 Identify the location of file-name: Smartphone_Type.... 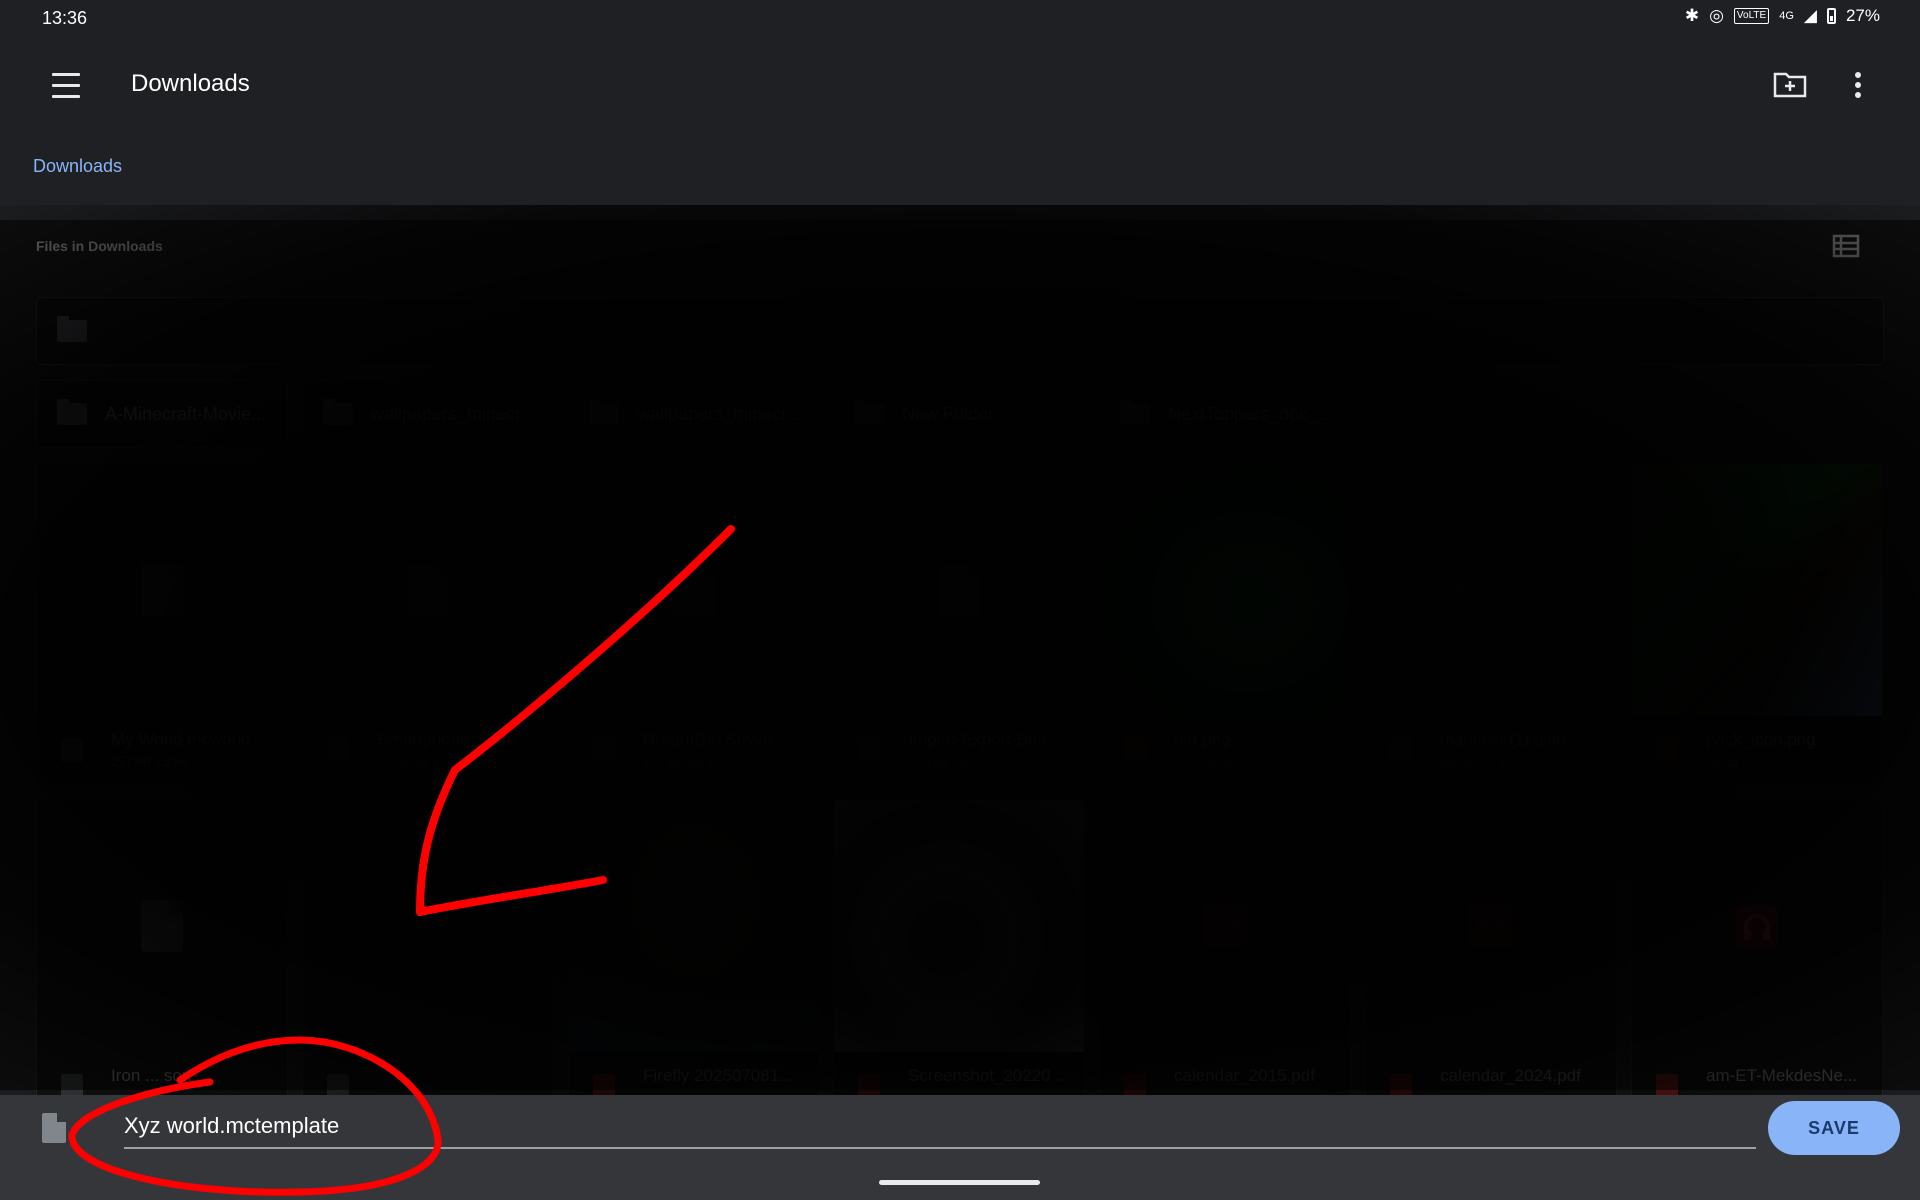
(454, 739).